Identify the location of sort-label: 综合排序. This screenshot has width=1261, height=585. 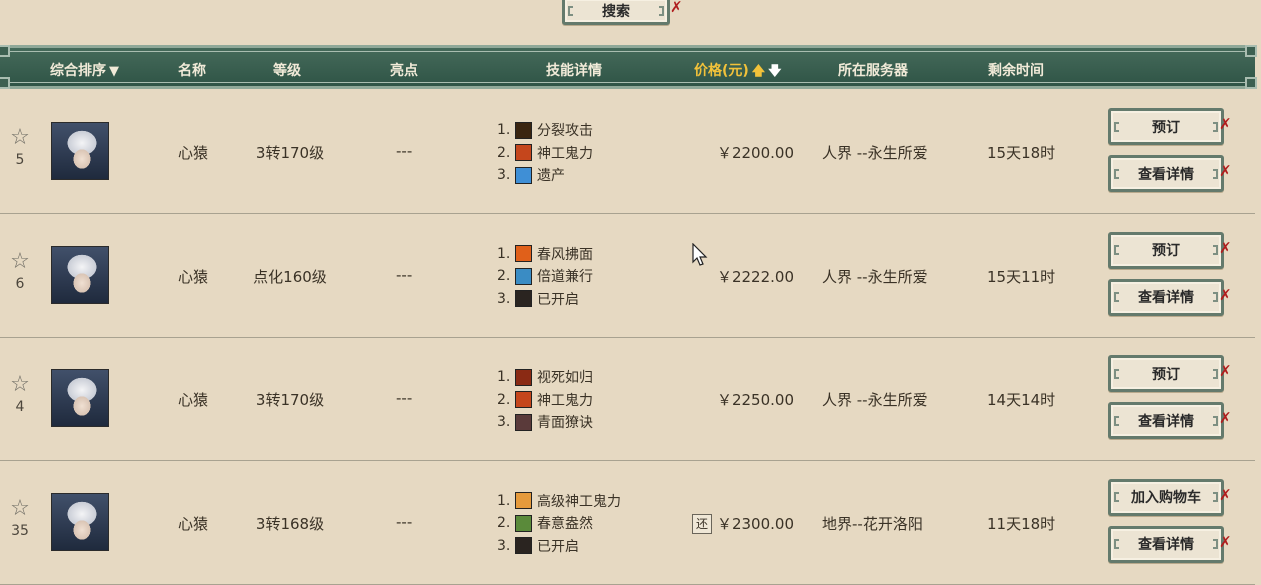
(78, 71).